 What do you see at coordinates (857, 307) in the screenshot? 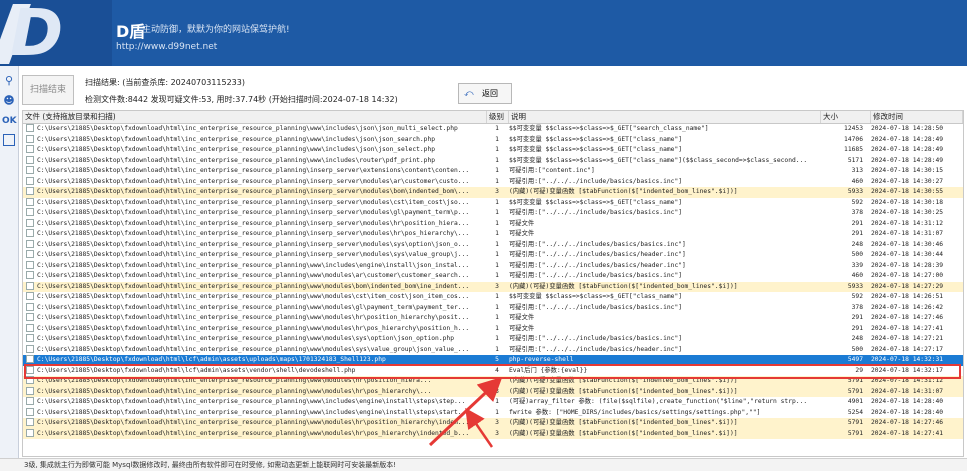
I see `cell-size: 378` at bounding box center [857, 307].